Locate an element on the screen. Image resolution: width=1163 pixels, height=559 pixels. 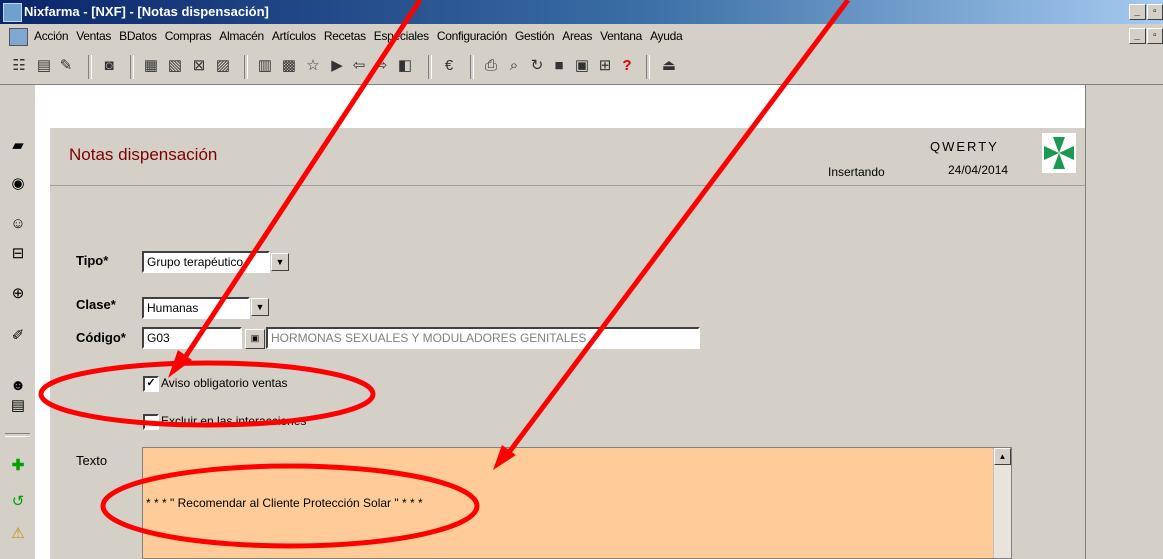
scroll-up-icon: ▲ is located at coordinates (1002, 456).